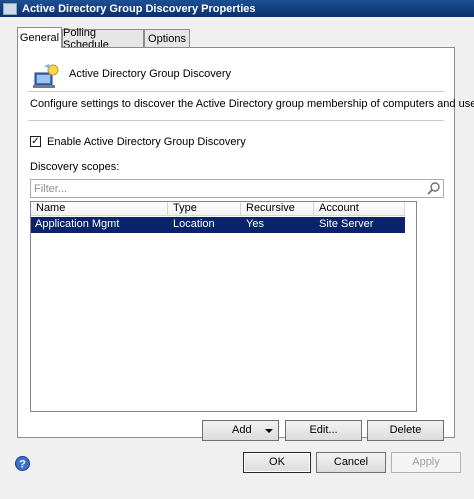 The height and width of the screenshot is (499, 474). What do you see at coordinates (433, 188) in the screenshot?
I see `search-icon` at bounding box center [433, 188].